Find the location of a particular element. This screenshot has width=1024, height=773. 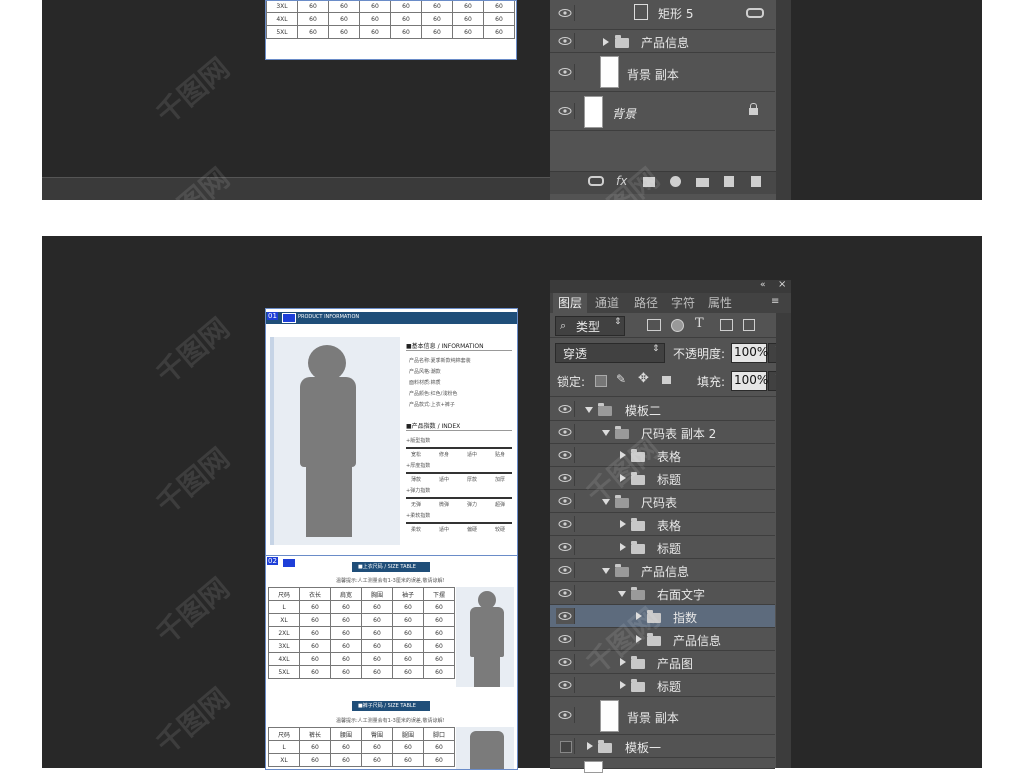

blend-mode-dropdown: 穿透 ⇕ is located at coordinates (610, 353).